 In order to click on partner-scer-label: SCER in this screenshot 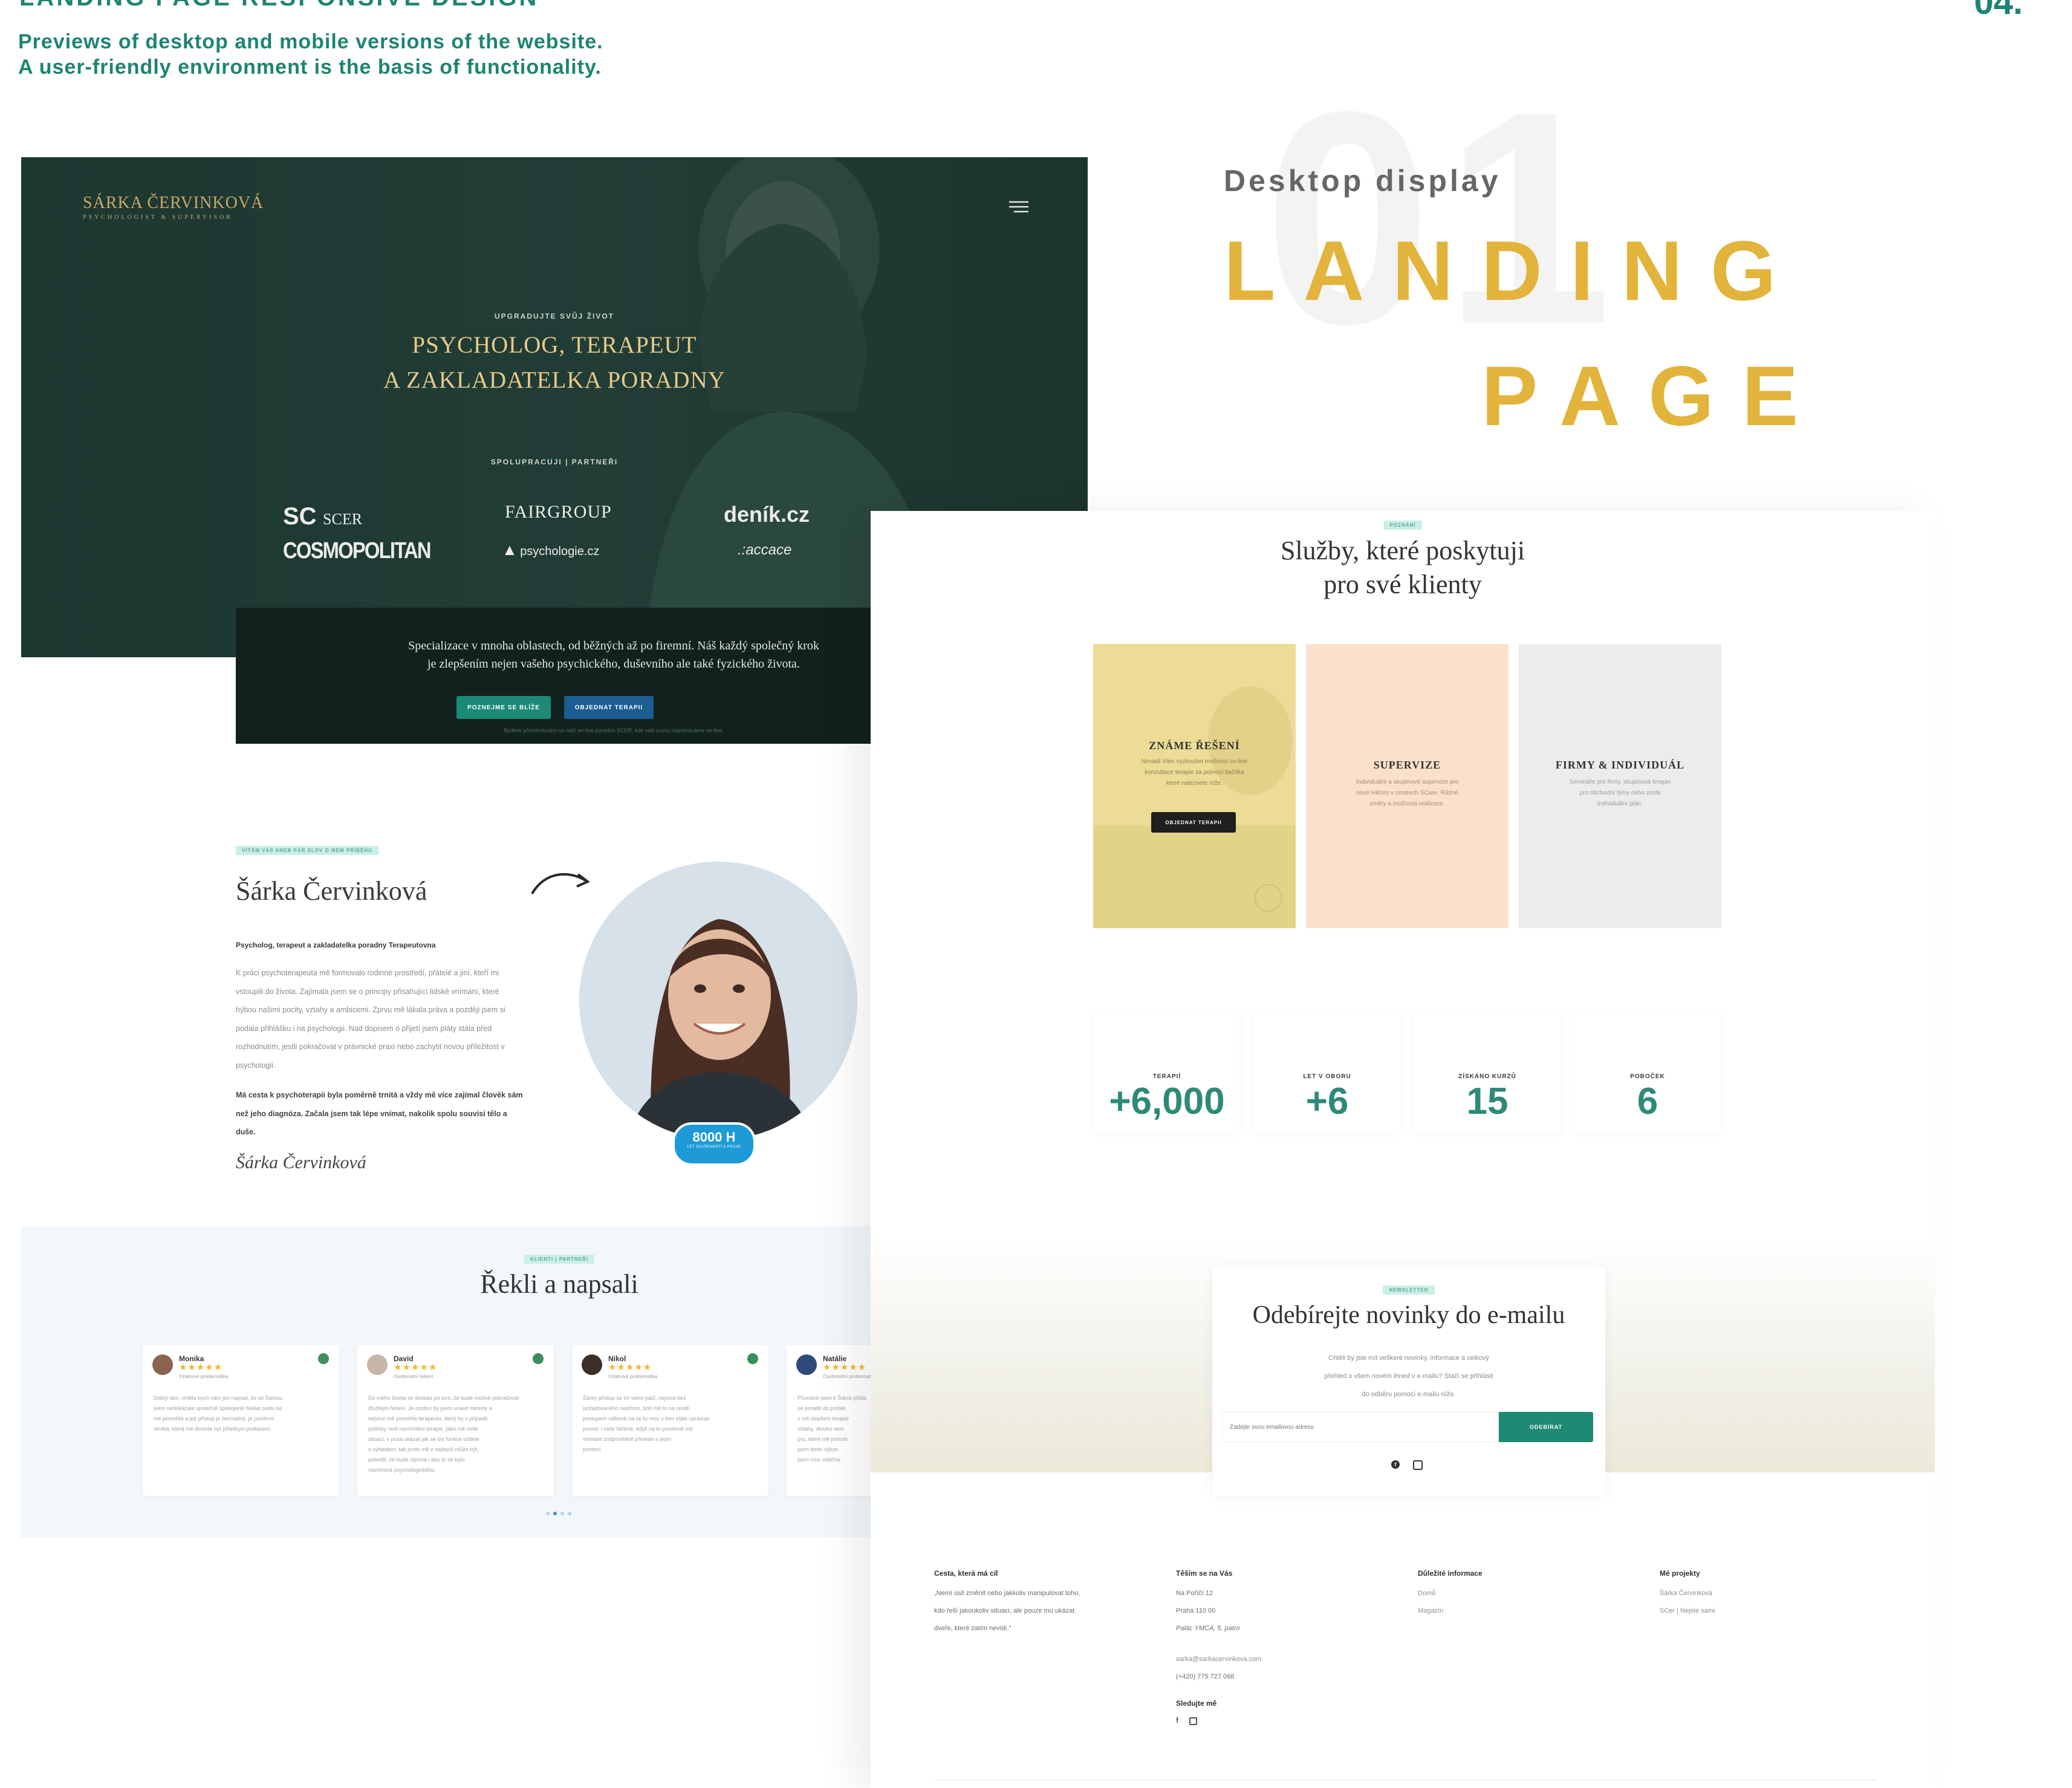, I will do `click(343, 519)`.